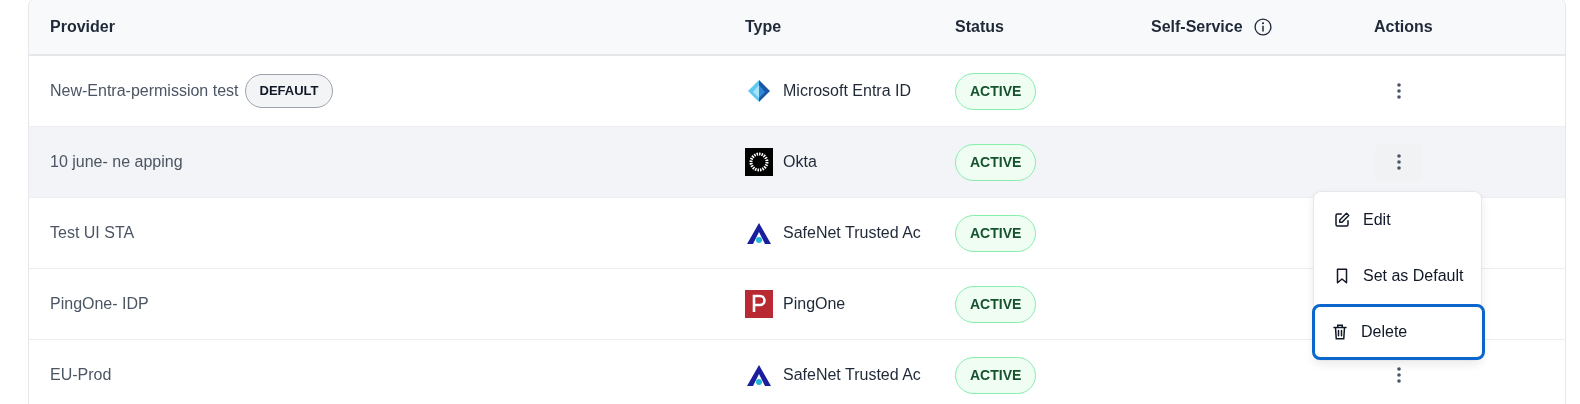  What do you see at coordinates (1398, 332) in the screenshot?
I see `menu-item: Delete` at bounding box center [1398, 332].